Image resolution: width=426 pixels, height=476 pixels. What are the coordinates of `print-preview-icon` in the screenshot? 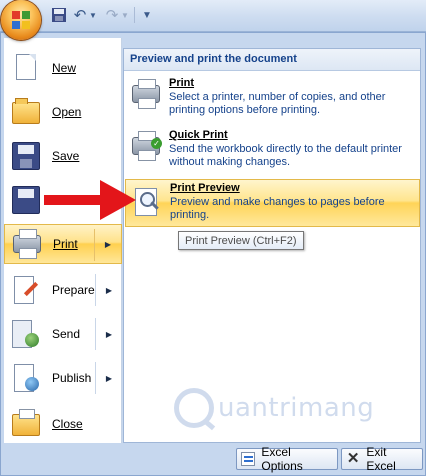 It's located at (146, 202).